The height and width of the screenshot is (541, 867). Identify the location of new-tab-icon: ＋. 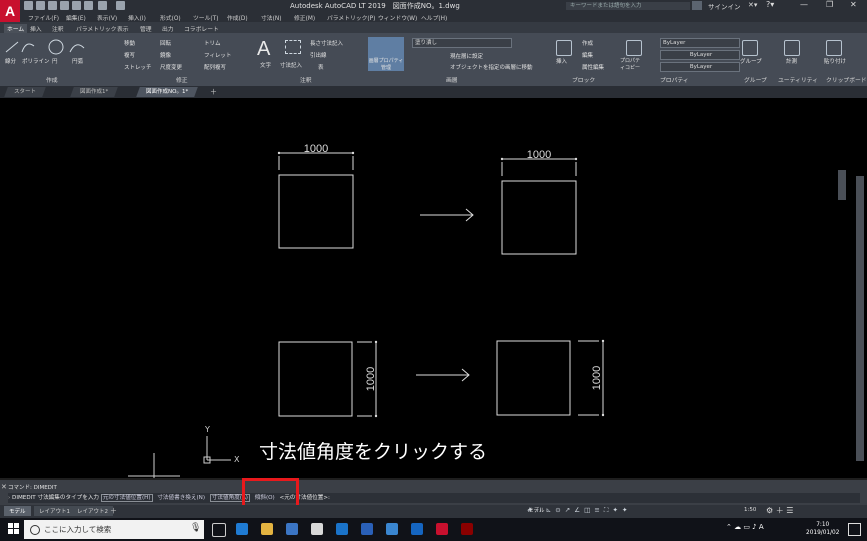
(213, 92).